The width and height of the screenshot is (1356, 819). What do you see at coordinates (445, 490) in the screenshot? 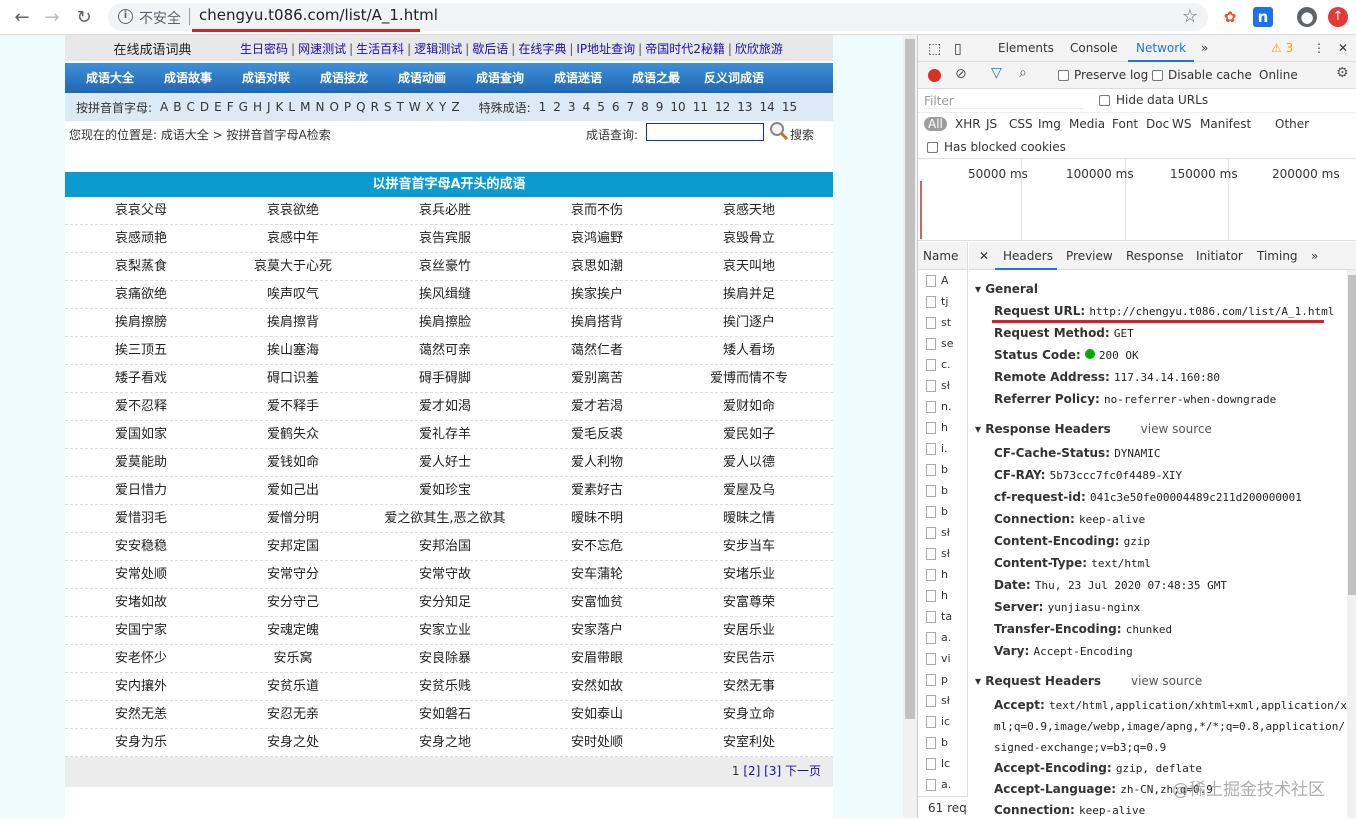
I see `idiom-link: 爱如珍宝` at bounding box center [445, 490].